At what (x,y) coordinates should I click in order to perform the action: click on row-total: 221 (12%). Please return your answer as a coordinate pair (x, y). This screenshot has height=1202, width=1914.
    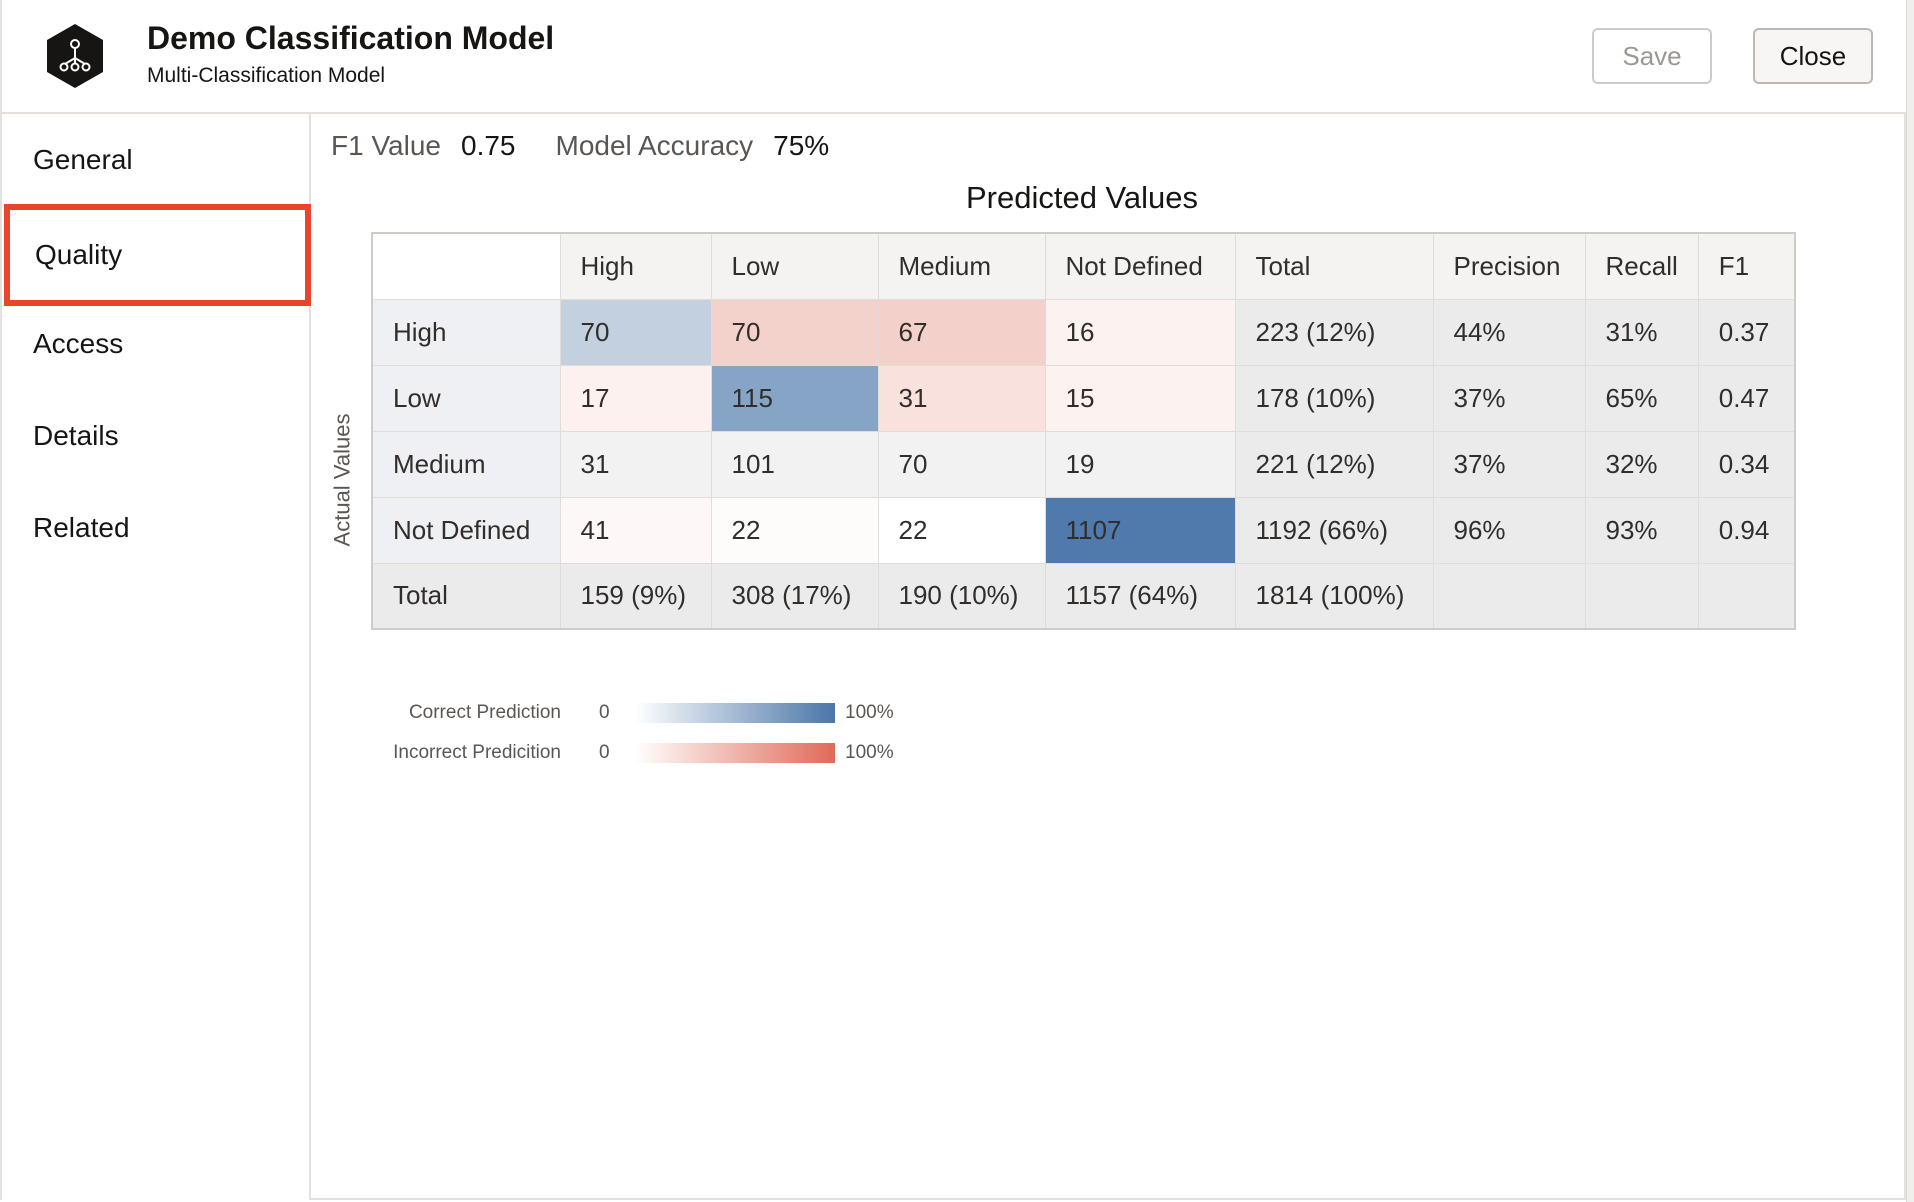
    Looking at the image, I should click on (1334, 464).